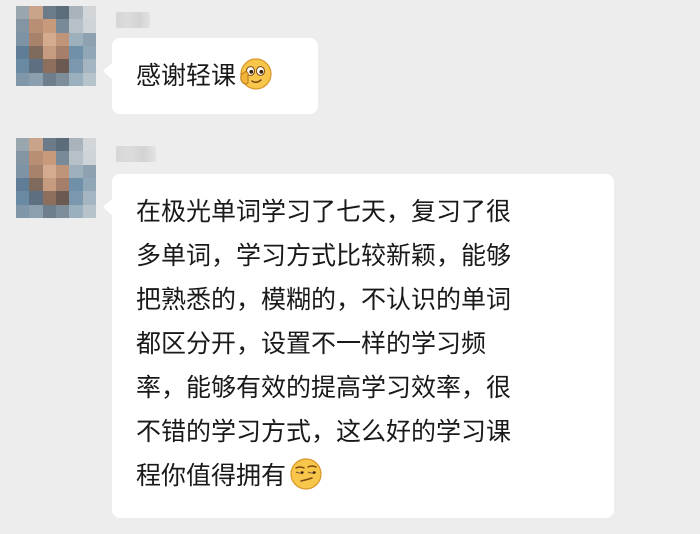 The height and width of the screenshot is (534, 700). Describe the element at coordinates (324, 255) in the screenshot. I see `message-text-line: 多单词，学习方式比较新颖，能够` at that location.